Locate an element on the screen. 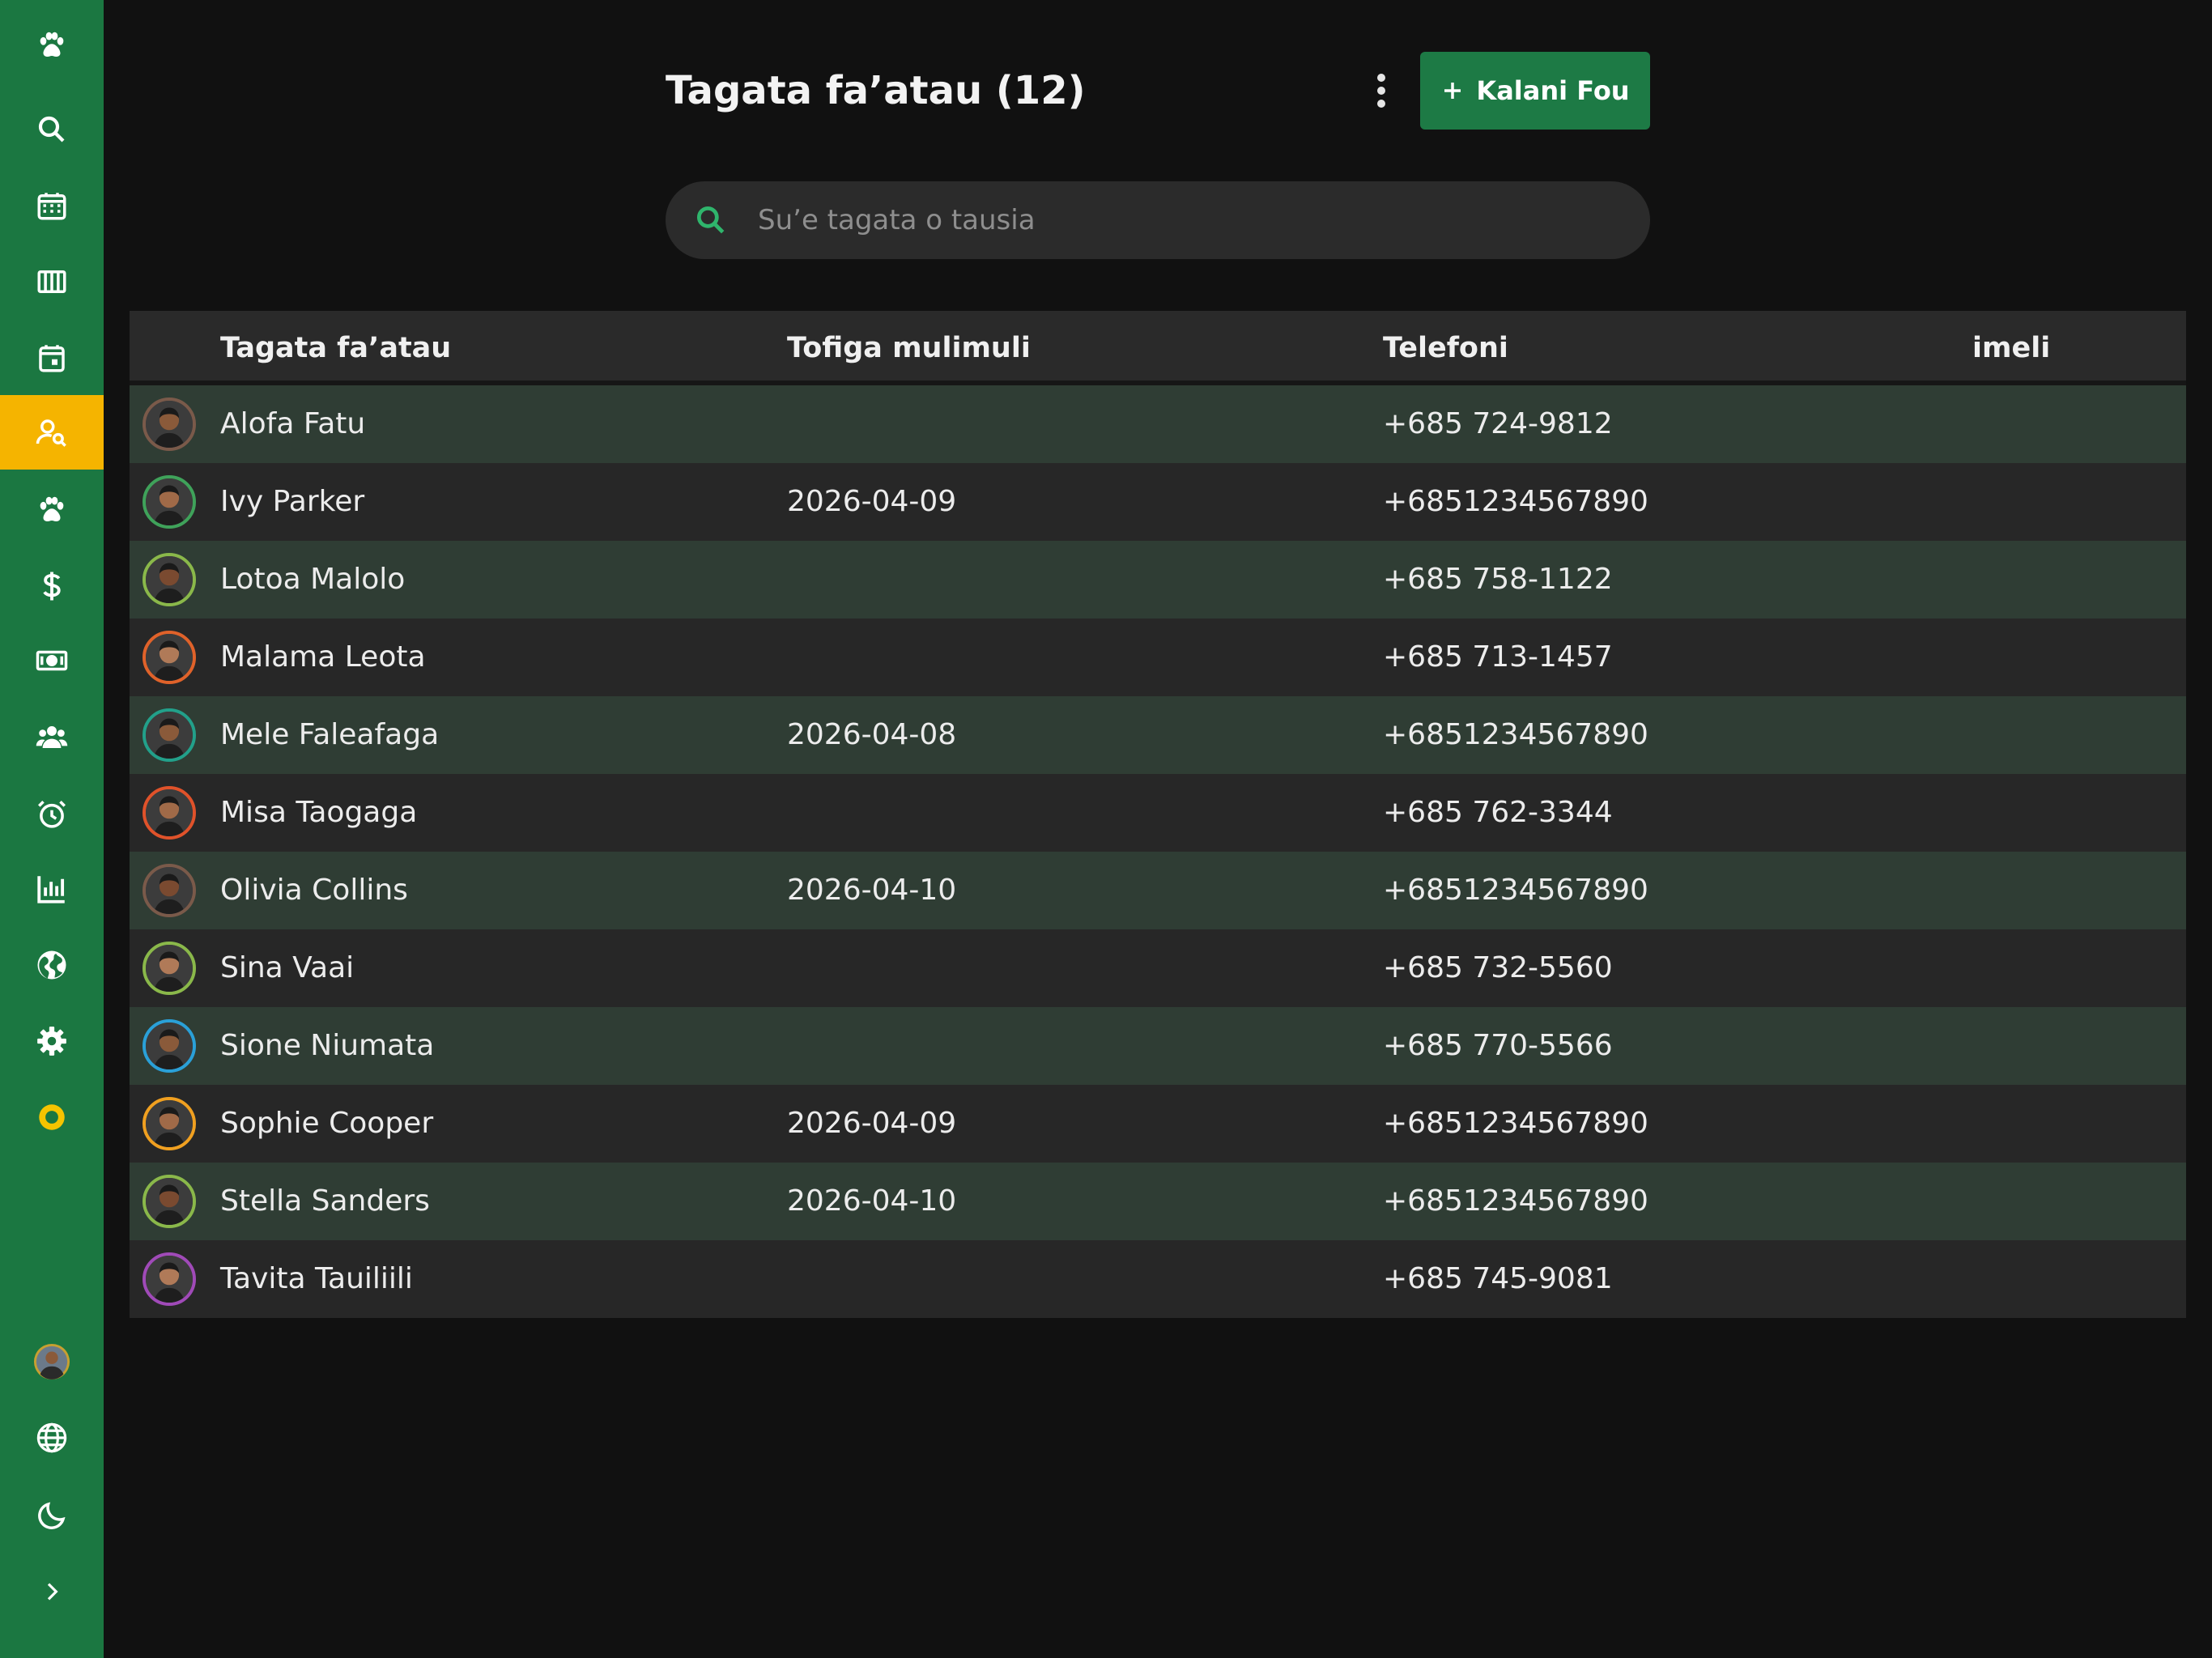 The image size is (2212, 1658). sidebar-item-board is located at coordinates (52, 281).